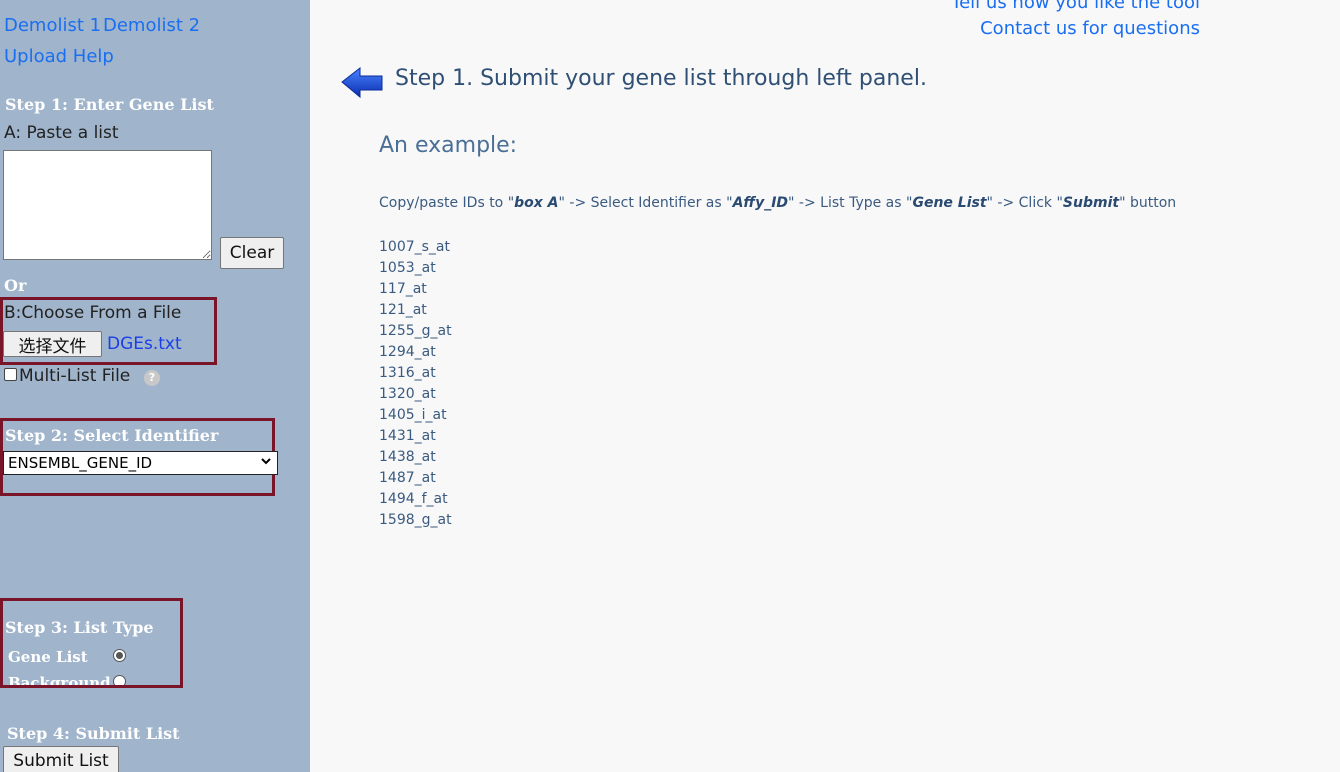  Describe the element at coordinates (152, 378) in the screenshot. I see `question-circle-icon: ?` at that location.